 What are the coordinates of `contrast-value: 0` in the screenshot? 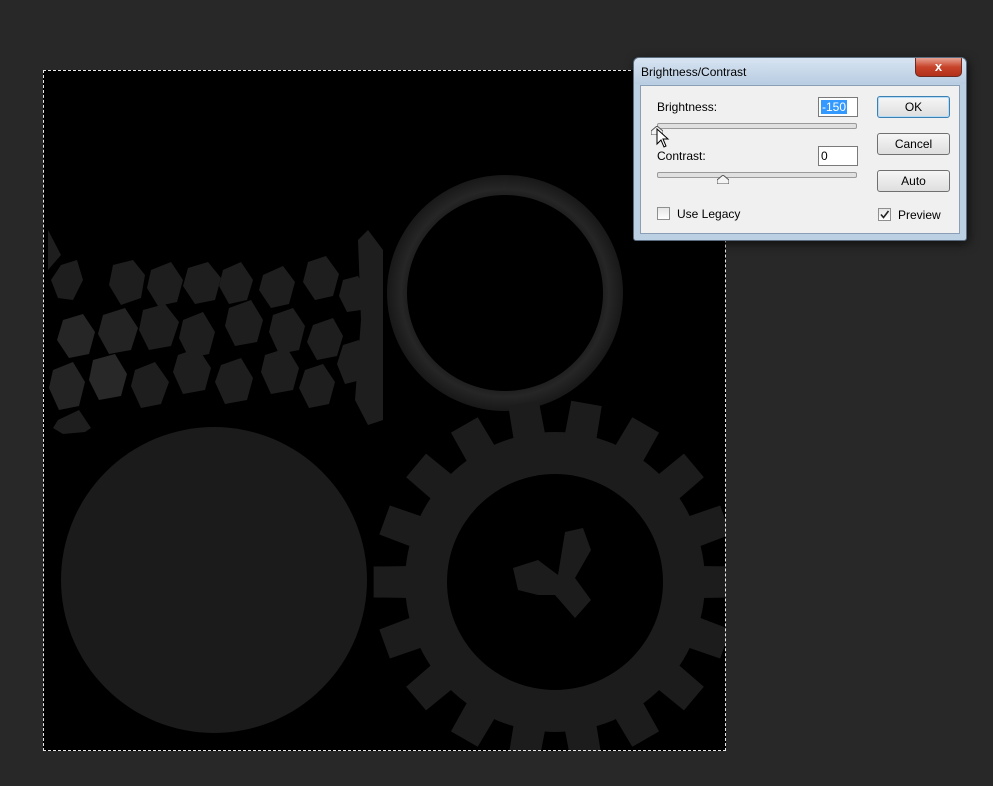 It's located at (824, 156).